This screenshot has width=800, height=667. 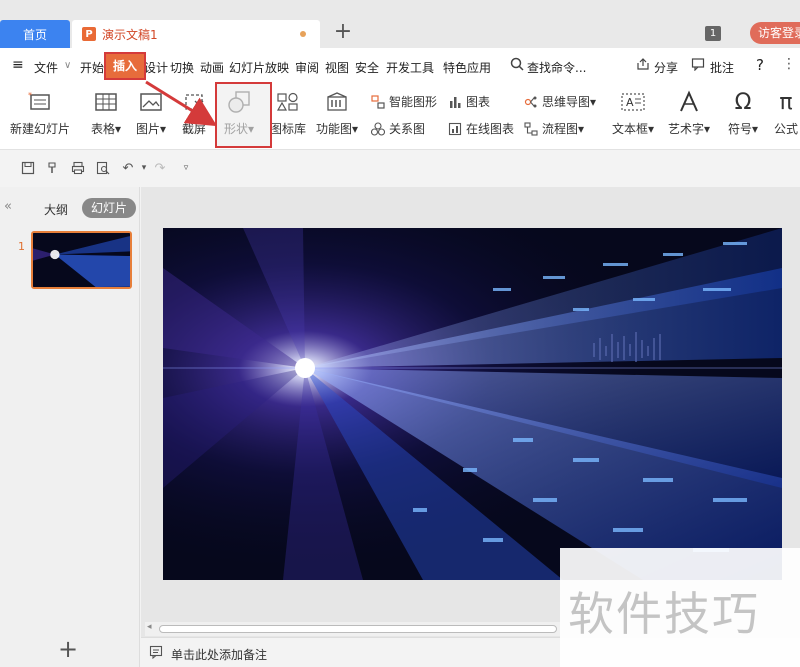 I want to click on add-slide-button: +, so click(x=68, y=649).